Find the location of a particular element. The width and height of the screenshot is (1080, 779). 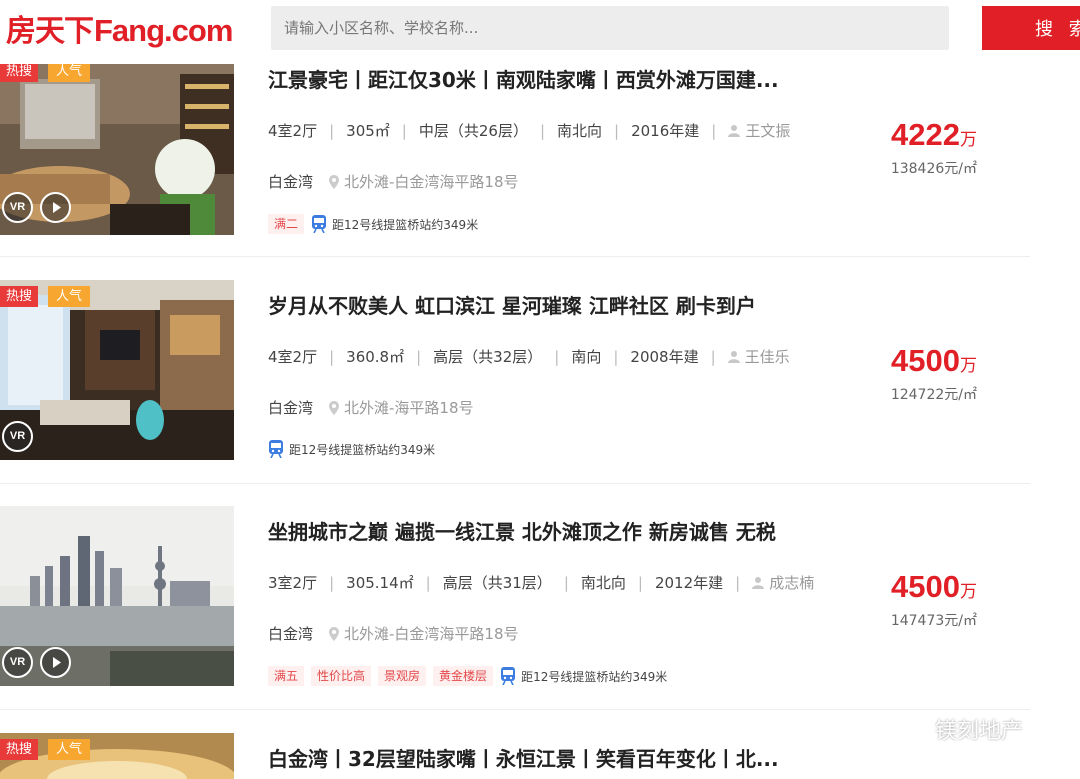

wechat-watermark: 镁刻地产 is located at coordinates (958, 729).